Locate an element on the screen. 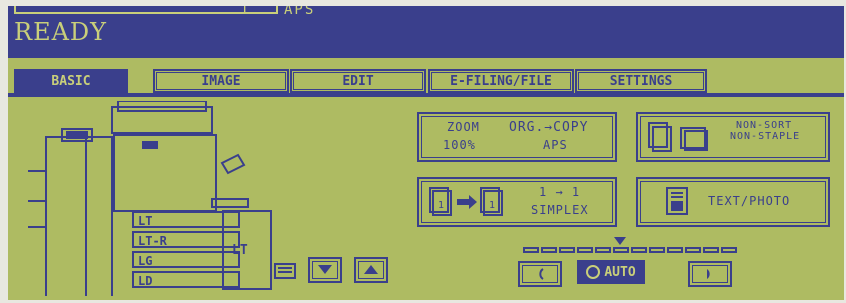 Image resolution: width=846 pixels, height=303 pixels. zoom-value: 100% is located at coordinates (459, 145).